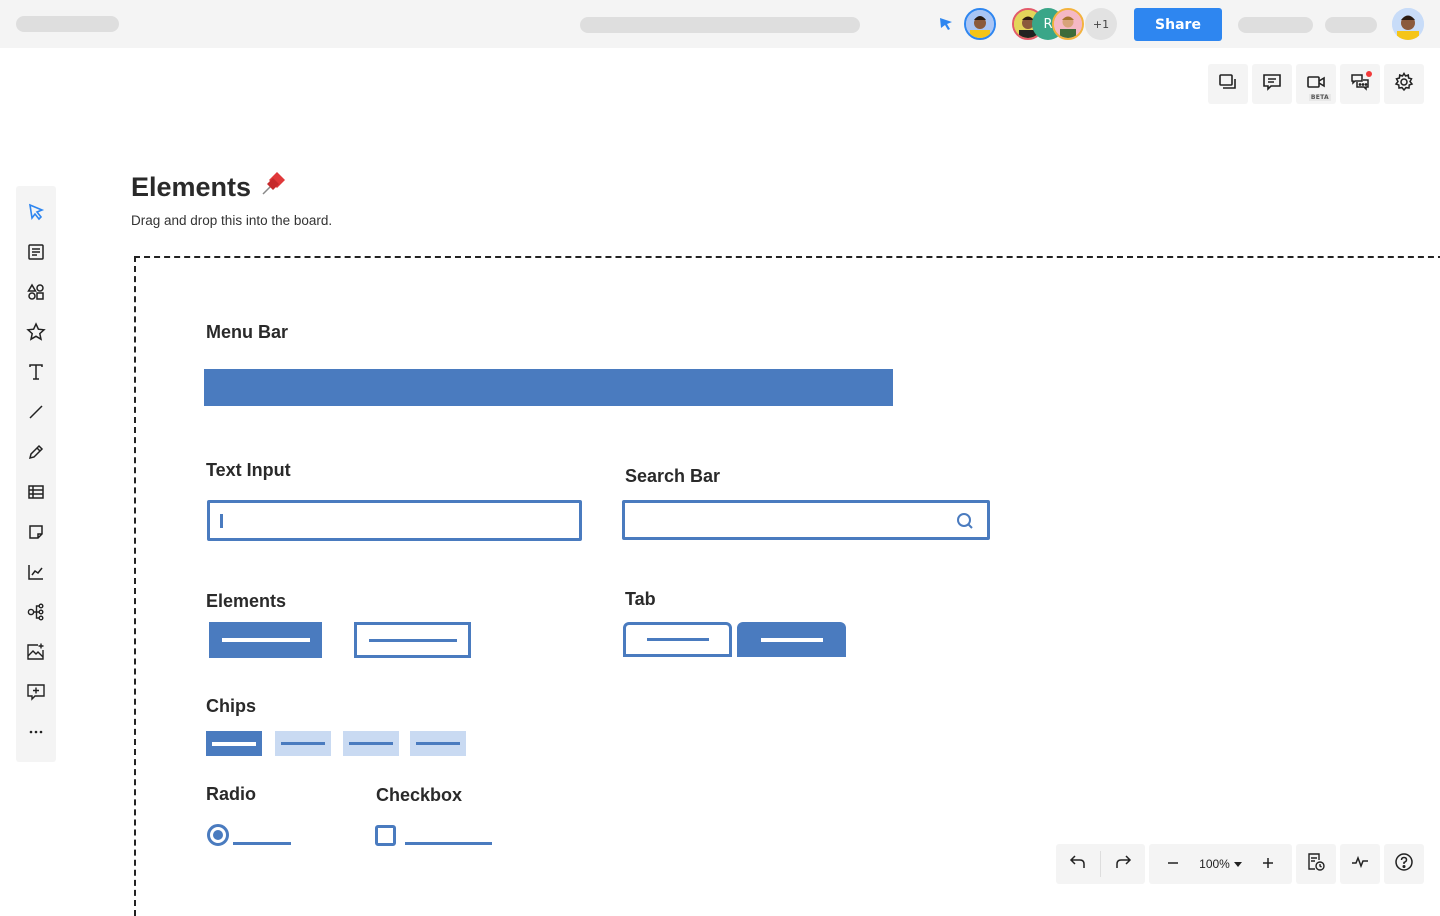 The width and height of the screenshot is (1440, 916). I want to click on shapes-tool, so click(36, 294).